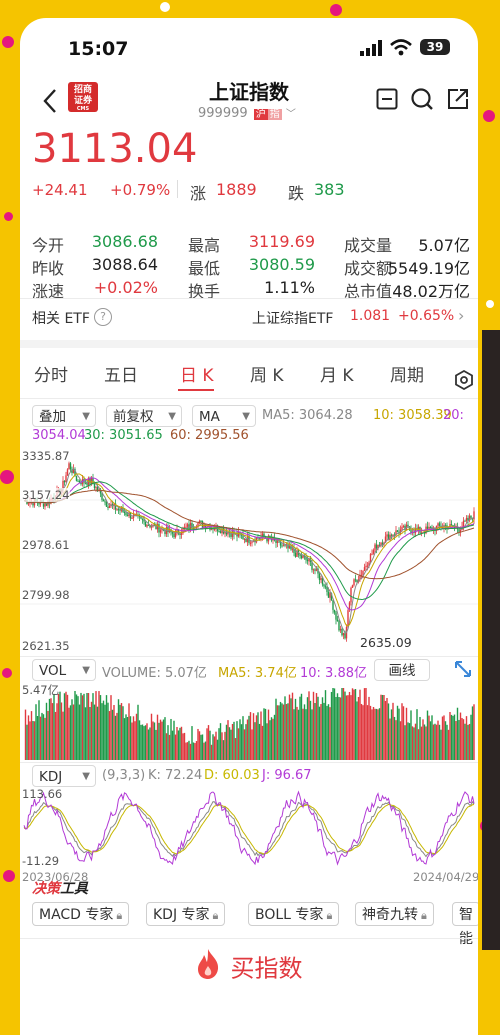  I want to click on kdj-line, so click(249, 828).